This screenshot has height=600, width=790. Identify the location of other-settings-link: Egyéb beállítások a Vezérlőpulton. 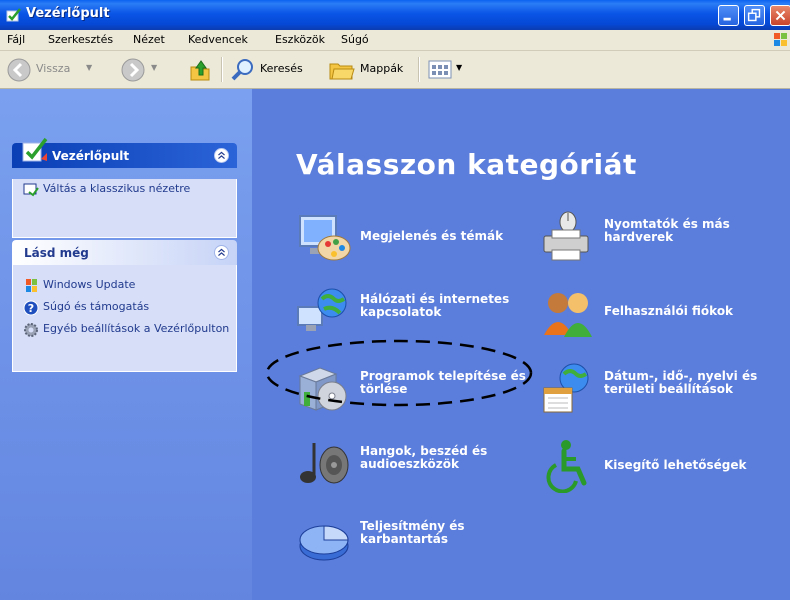
(124, 328).